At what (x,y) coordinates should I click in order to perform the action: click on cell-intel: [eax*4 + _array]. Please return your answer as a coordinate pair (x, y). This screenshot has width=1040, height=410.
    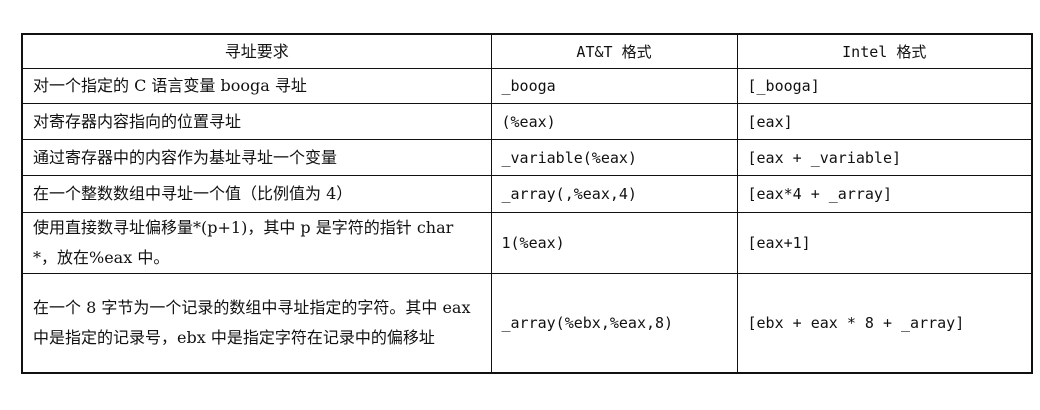
    Looking at the image, I should click on (884, 194).